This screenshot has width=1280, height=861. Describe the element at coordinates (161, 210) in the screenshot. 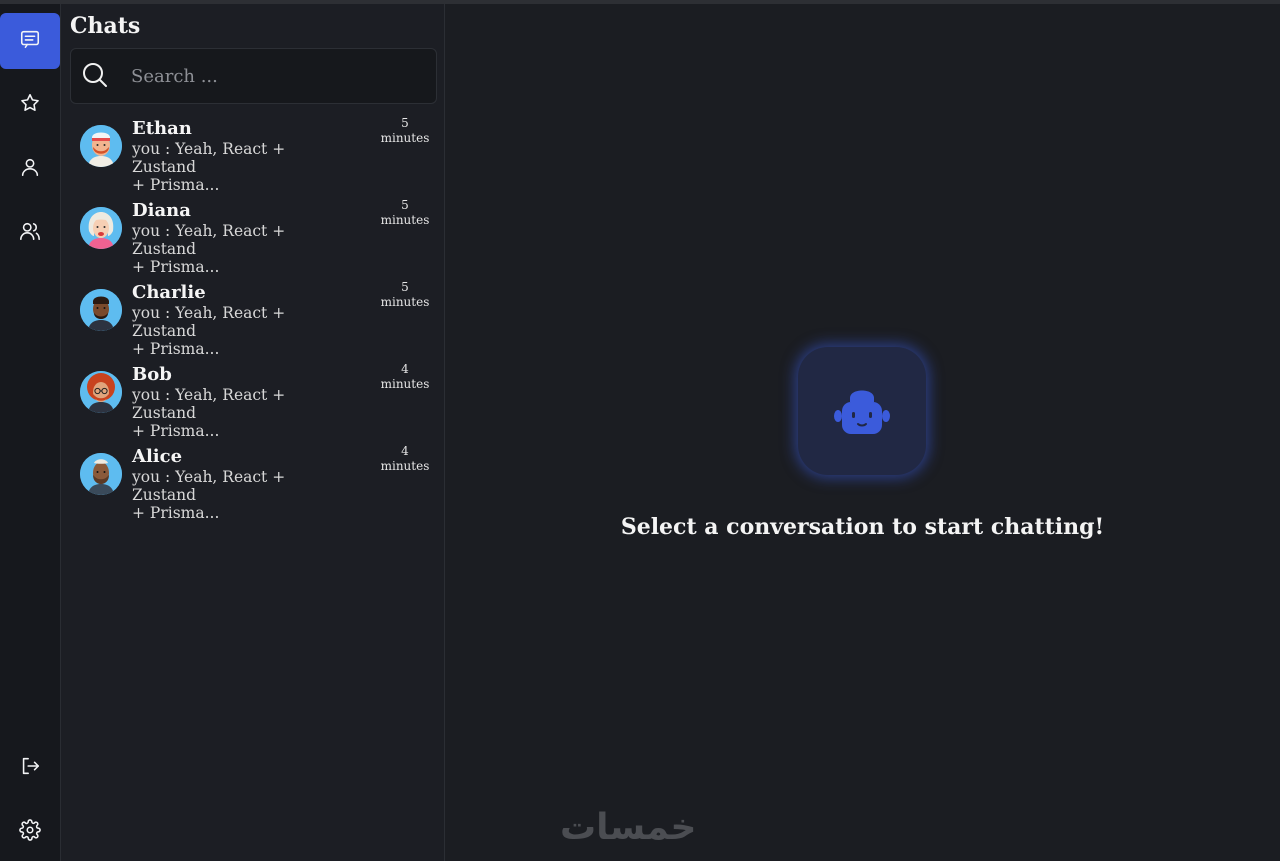

I see `contact-name: Diana` at that location.